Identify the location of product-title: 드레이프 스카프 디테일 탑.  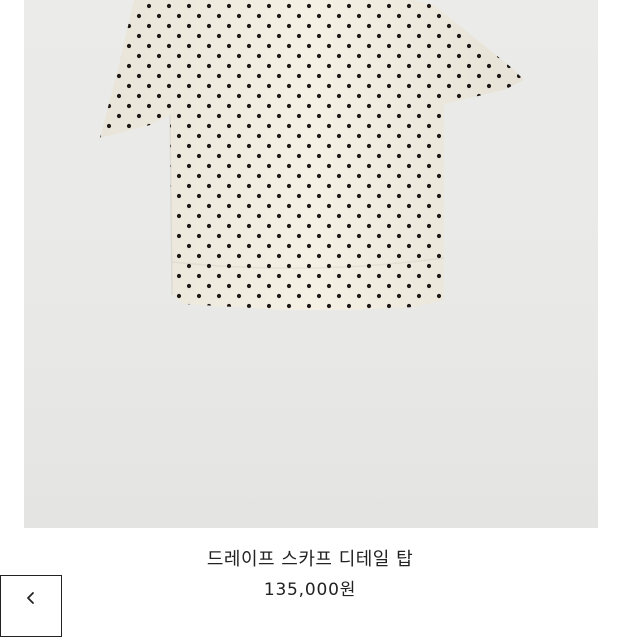
(310, 560).